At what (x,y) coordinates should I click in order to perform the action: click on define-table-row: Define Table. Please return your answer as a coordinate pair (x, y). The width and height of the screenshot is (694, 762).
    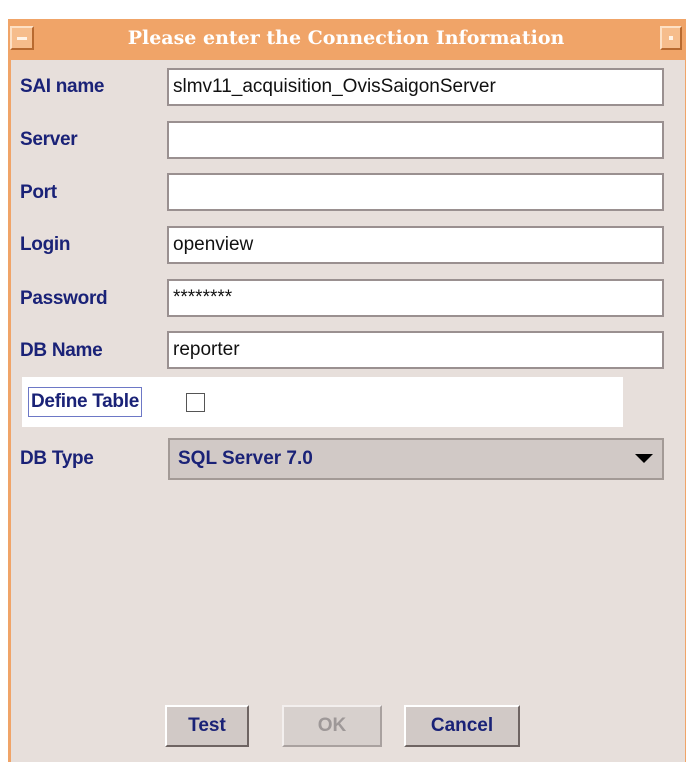
    Looking at the image, I should click on (322, 402).